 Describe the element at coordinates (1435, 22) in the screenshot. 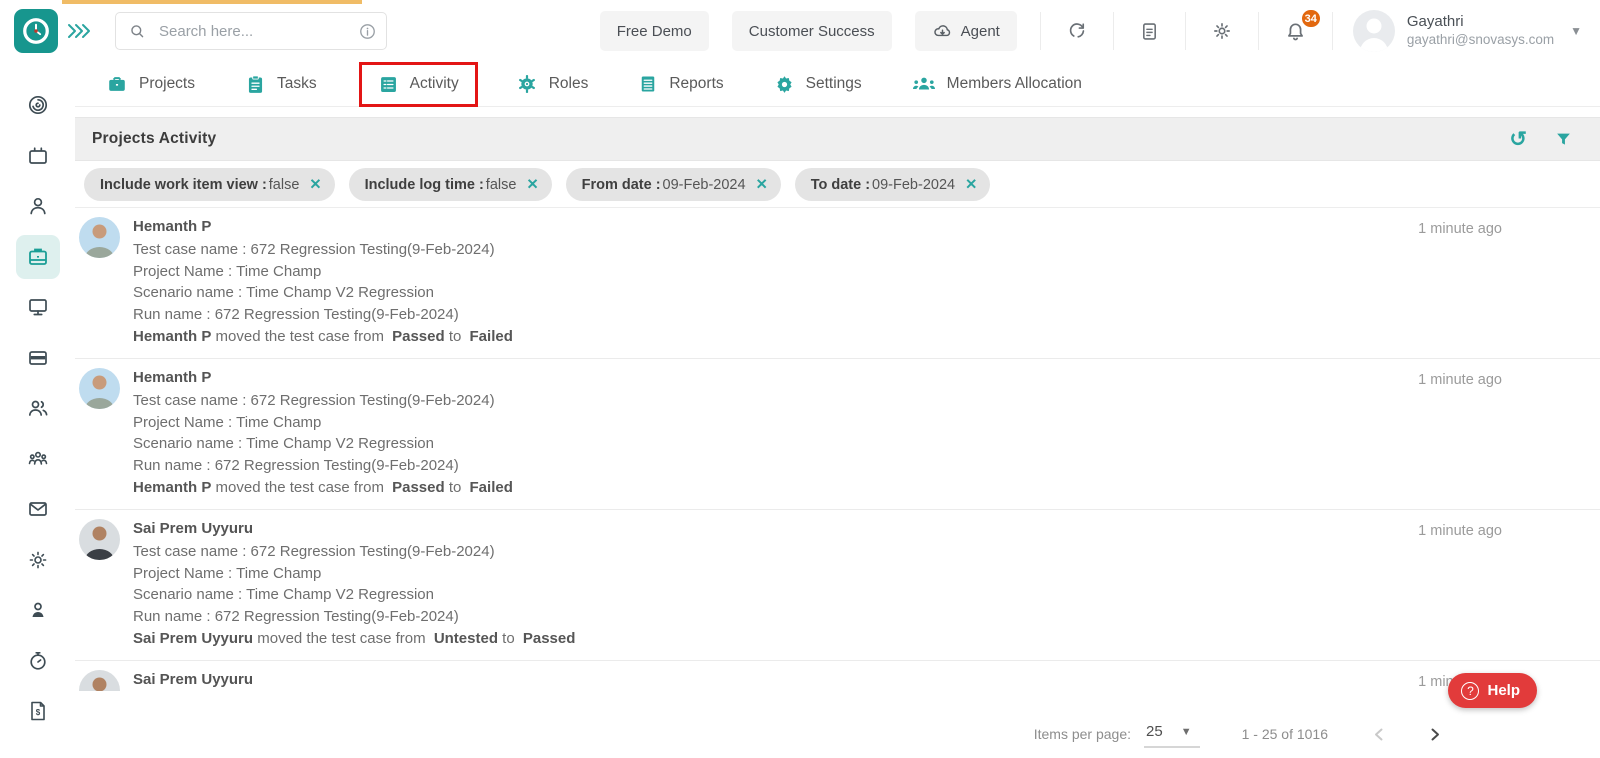

I see `user-name: Gayathri` at that location.